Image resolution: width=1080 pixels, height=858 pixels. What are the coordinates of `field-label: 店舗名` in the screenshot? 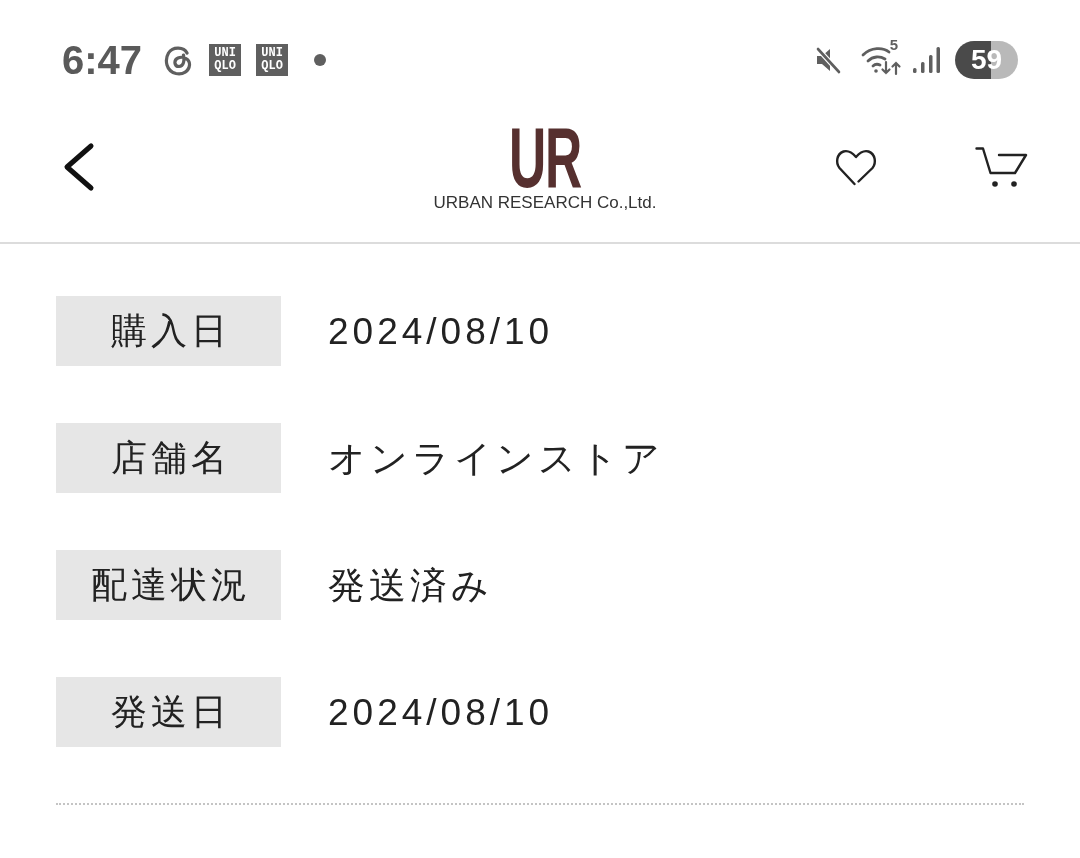 It's located at (168, 458).